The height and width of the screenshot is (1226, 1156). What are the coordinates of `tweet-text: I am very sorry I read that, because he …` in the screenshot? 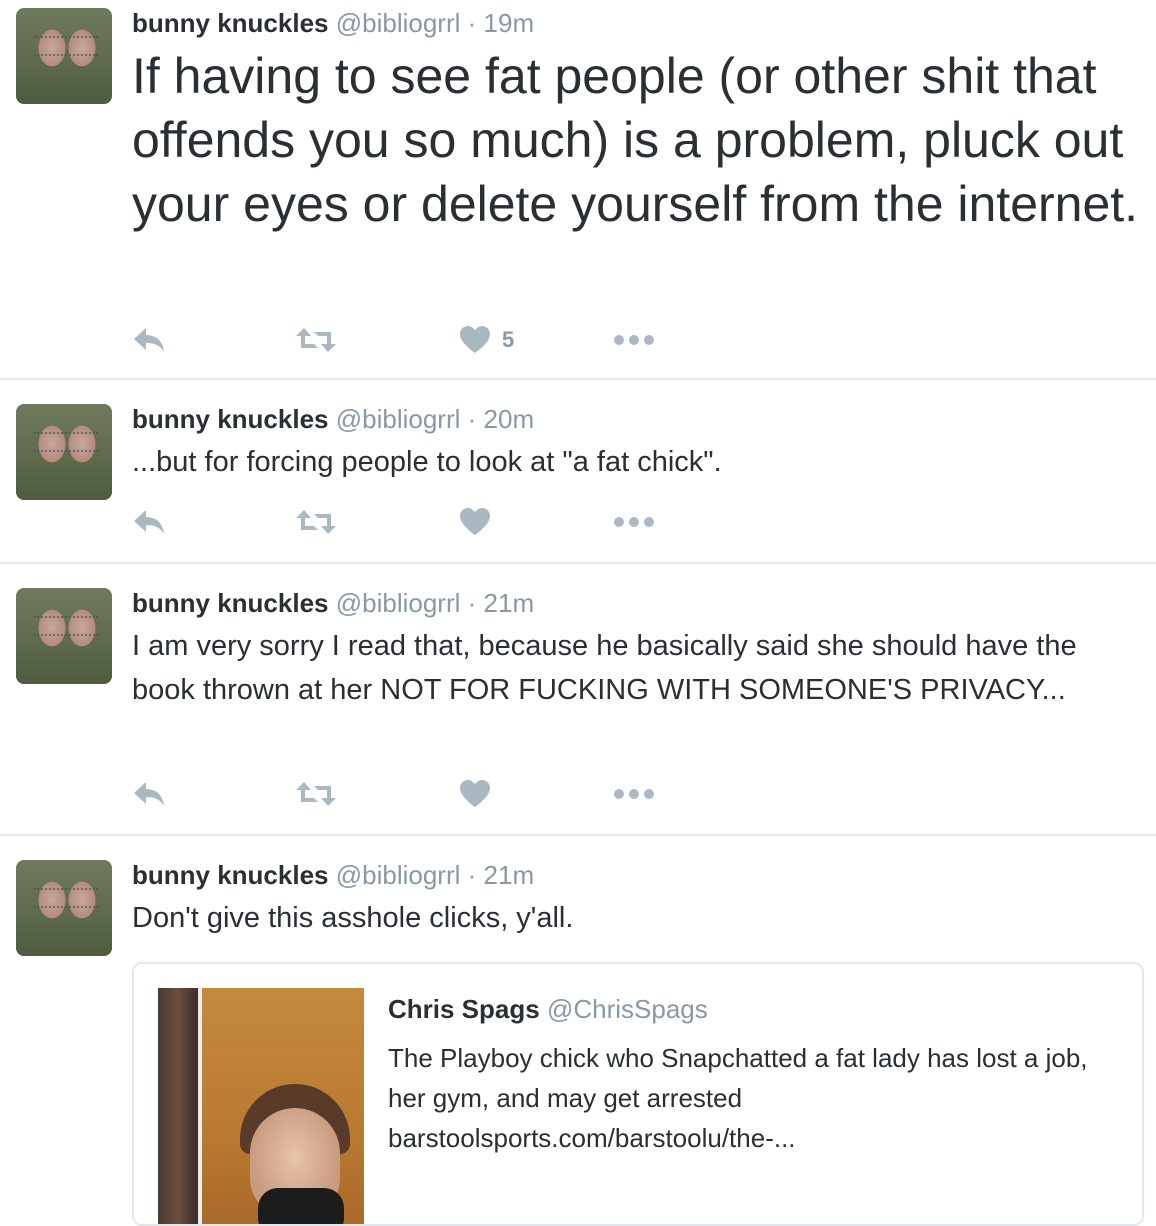 It's located at (604, 668).